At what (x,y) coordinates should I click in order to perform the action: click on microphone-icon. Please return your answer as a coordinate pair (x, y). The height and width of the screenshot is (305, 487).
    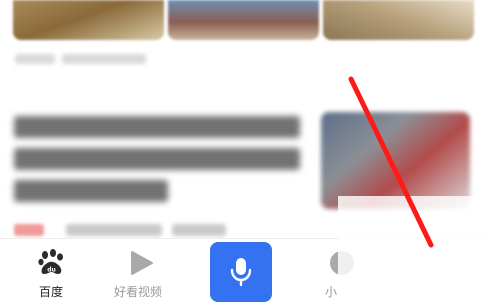
    Looking at the image, I should click on (241, 272).